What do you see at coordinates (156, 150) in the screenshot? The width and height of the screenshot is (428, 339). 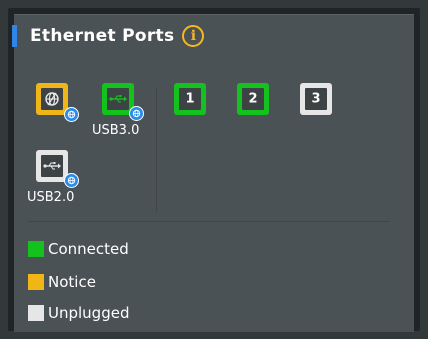 I see `port-group-divider` at bounding box center [156, 150].